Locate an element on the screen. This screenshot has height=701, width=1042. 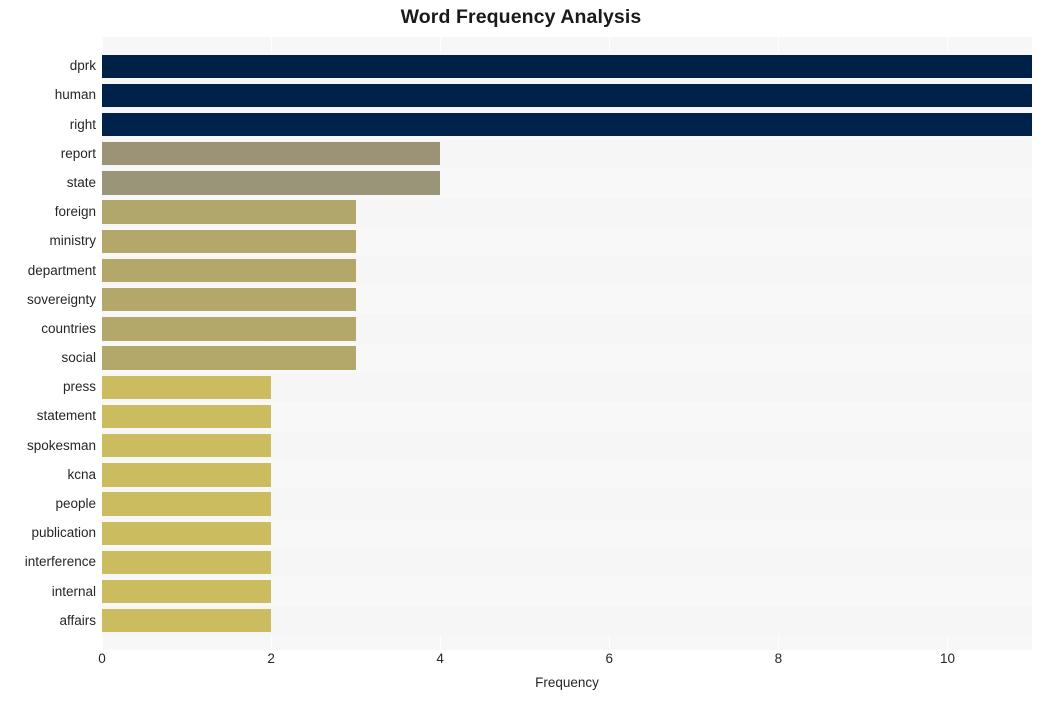
bar-affairs is located at coordinates (187, 621).